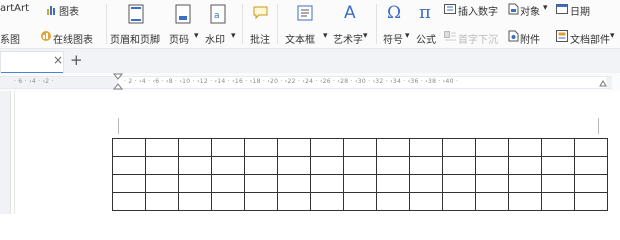 The image size is (620, 240). I want to click on formula-button: 公式, so click(426, 38).